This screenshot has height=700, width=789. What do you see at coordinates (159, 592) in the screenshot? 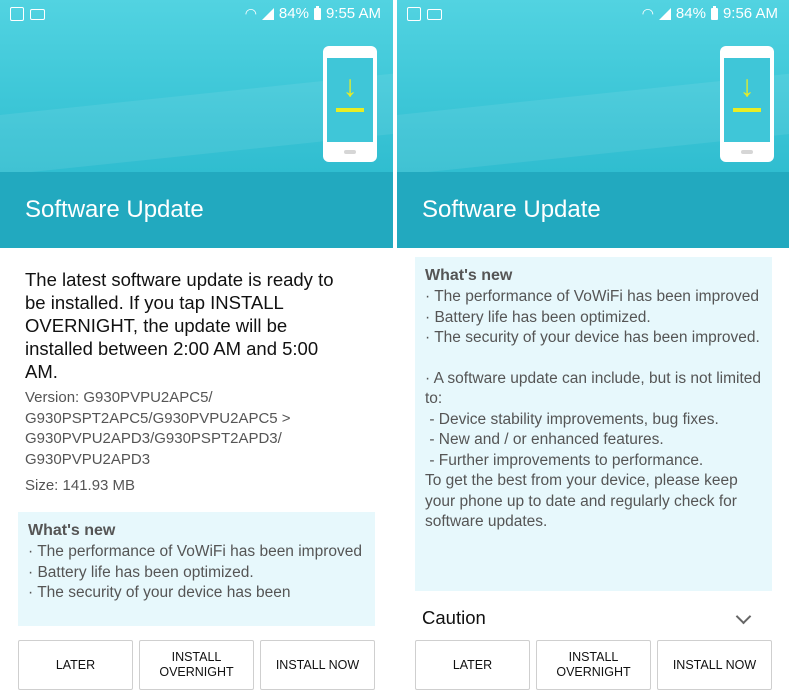
I see `whats-new-item: · The security of your device has been` at bounding box center [159, 592].